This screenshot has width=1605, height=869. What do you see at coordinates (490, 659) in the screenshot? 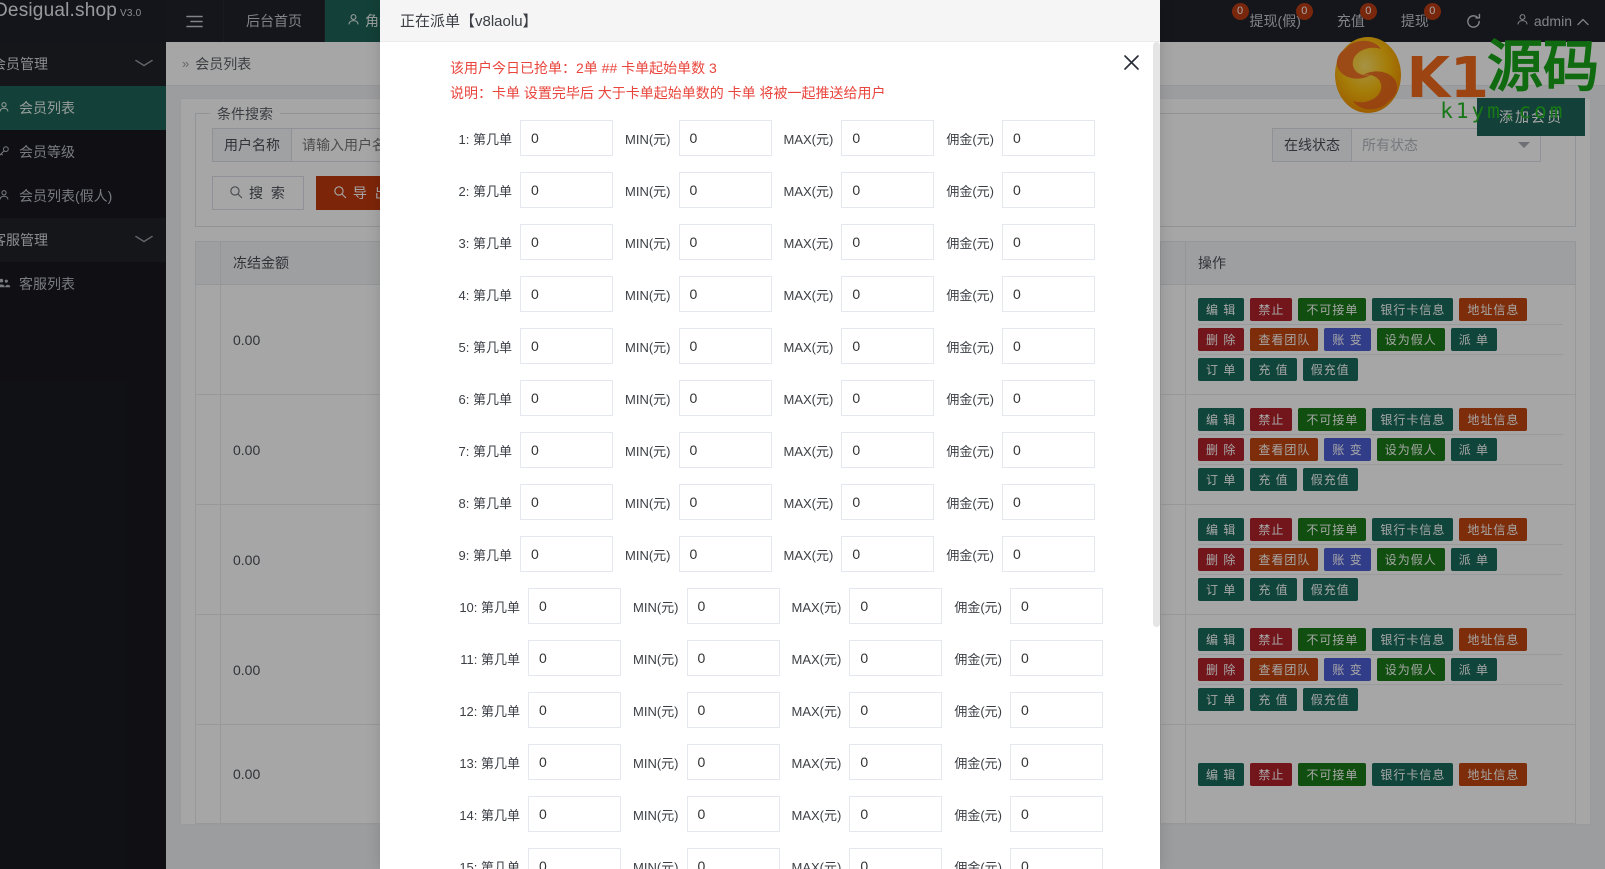
I see `dispatch-row-label: 11: 第几单` at bounding box center [490, 659].